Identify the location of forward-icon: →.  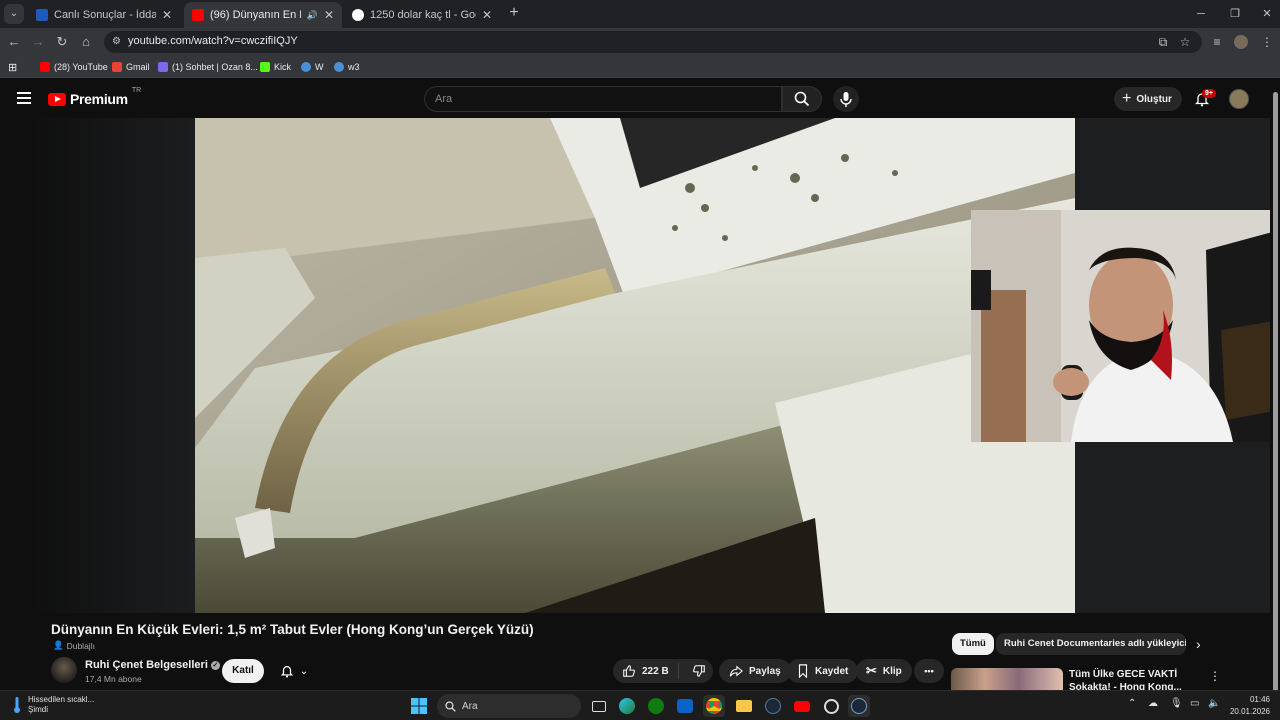
(38, 42).